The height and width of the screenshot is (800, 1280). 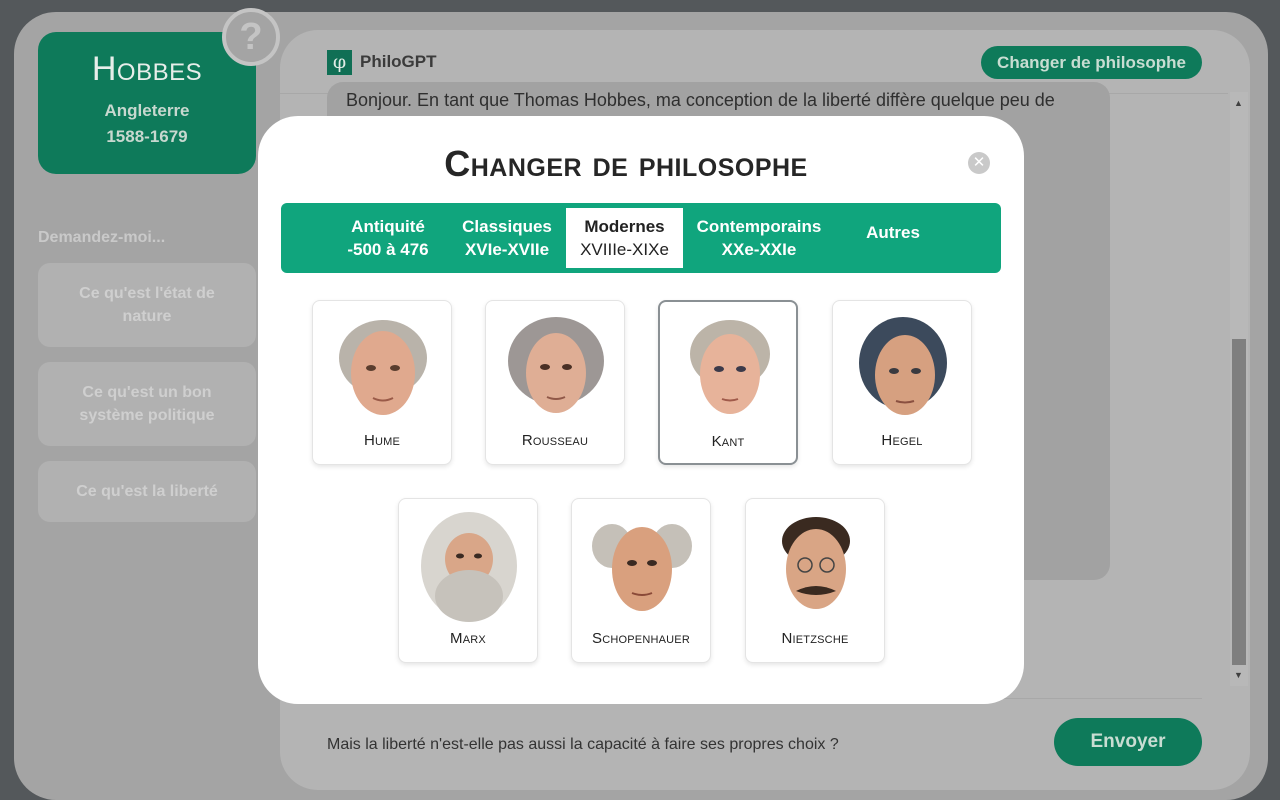 I want to click on chat-scrollbar: ▲ ▼, so click(x=1239, y=389).